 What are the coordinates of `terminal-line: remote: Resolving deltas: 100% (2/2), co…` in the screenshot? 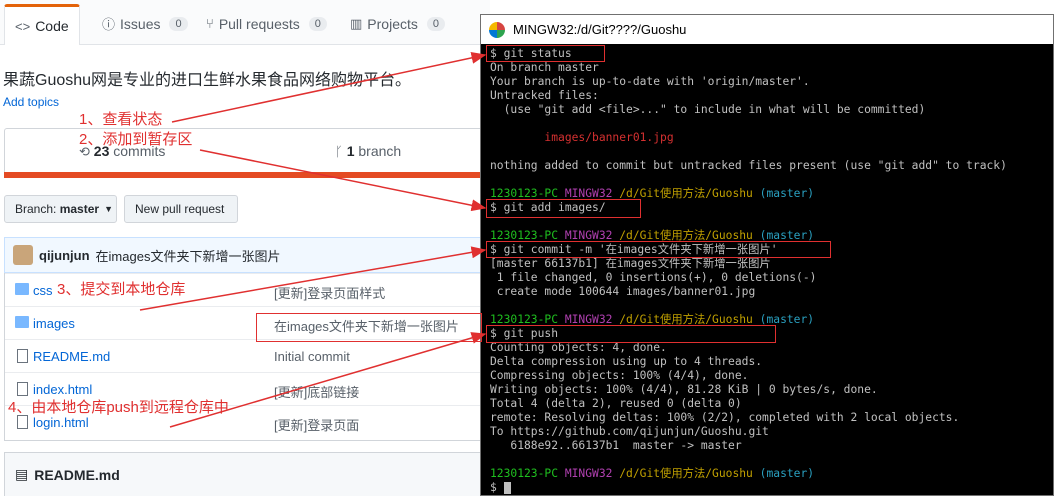 It's located at (725, 417).